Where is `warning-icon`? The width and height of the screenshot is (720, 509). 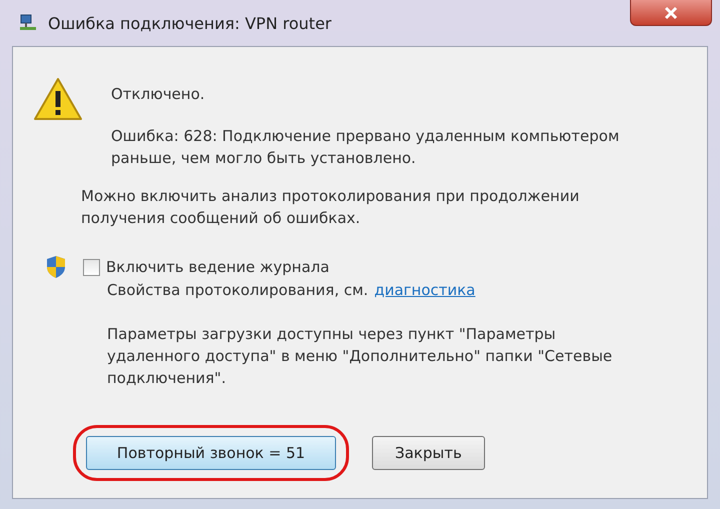
warning-icon is located at coordinates (58, 99).